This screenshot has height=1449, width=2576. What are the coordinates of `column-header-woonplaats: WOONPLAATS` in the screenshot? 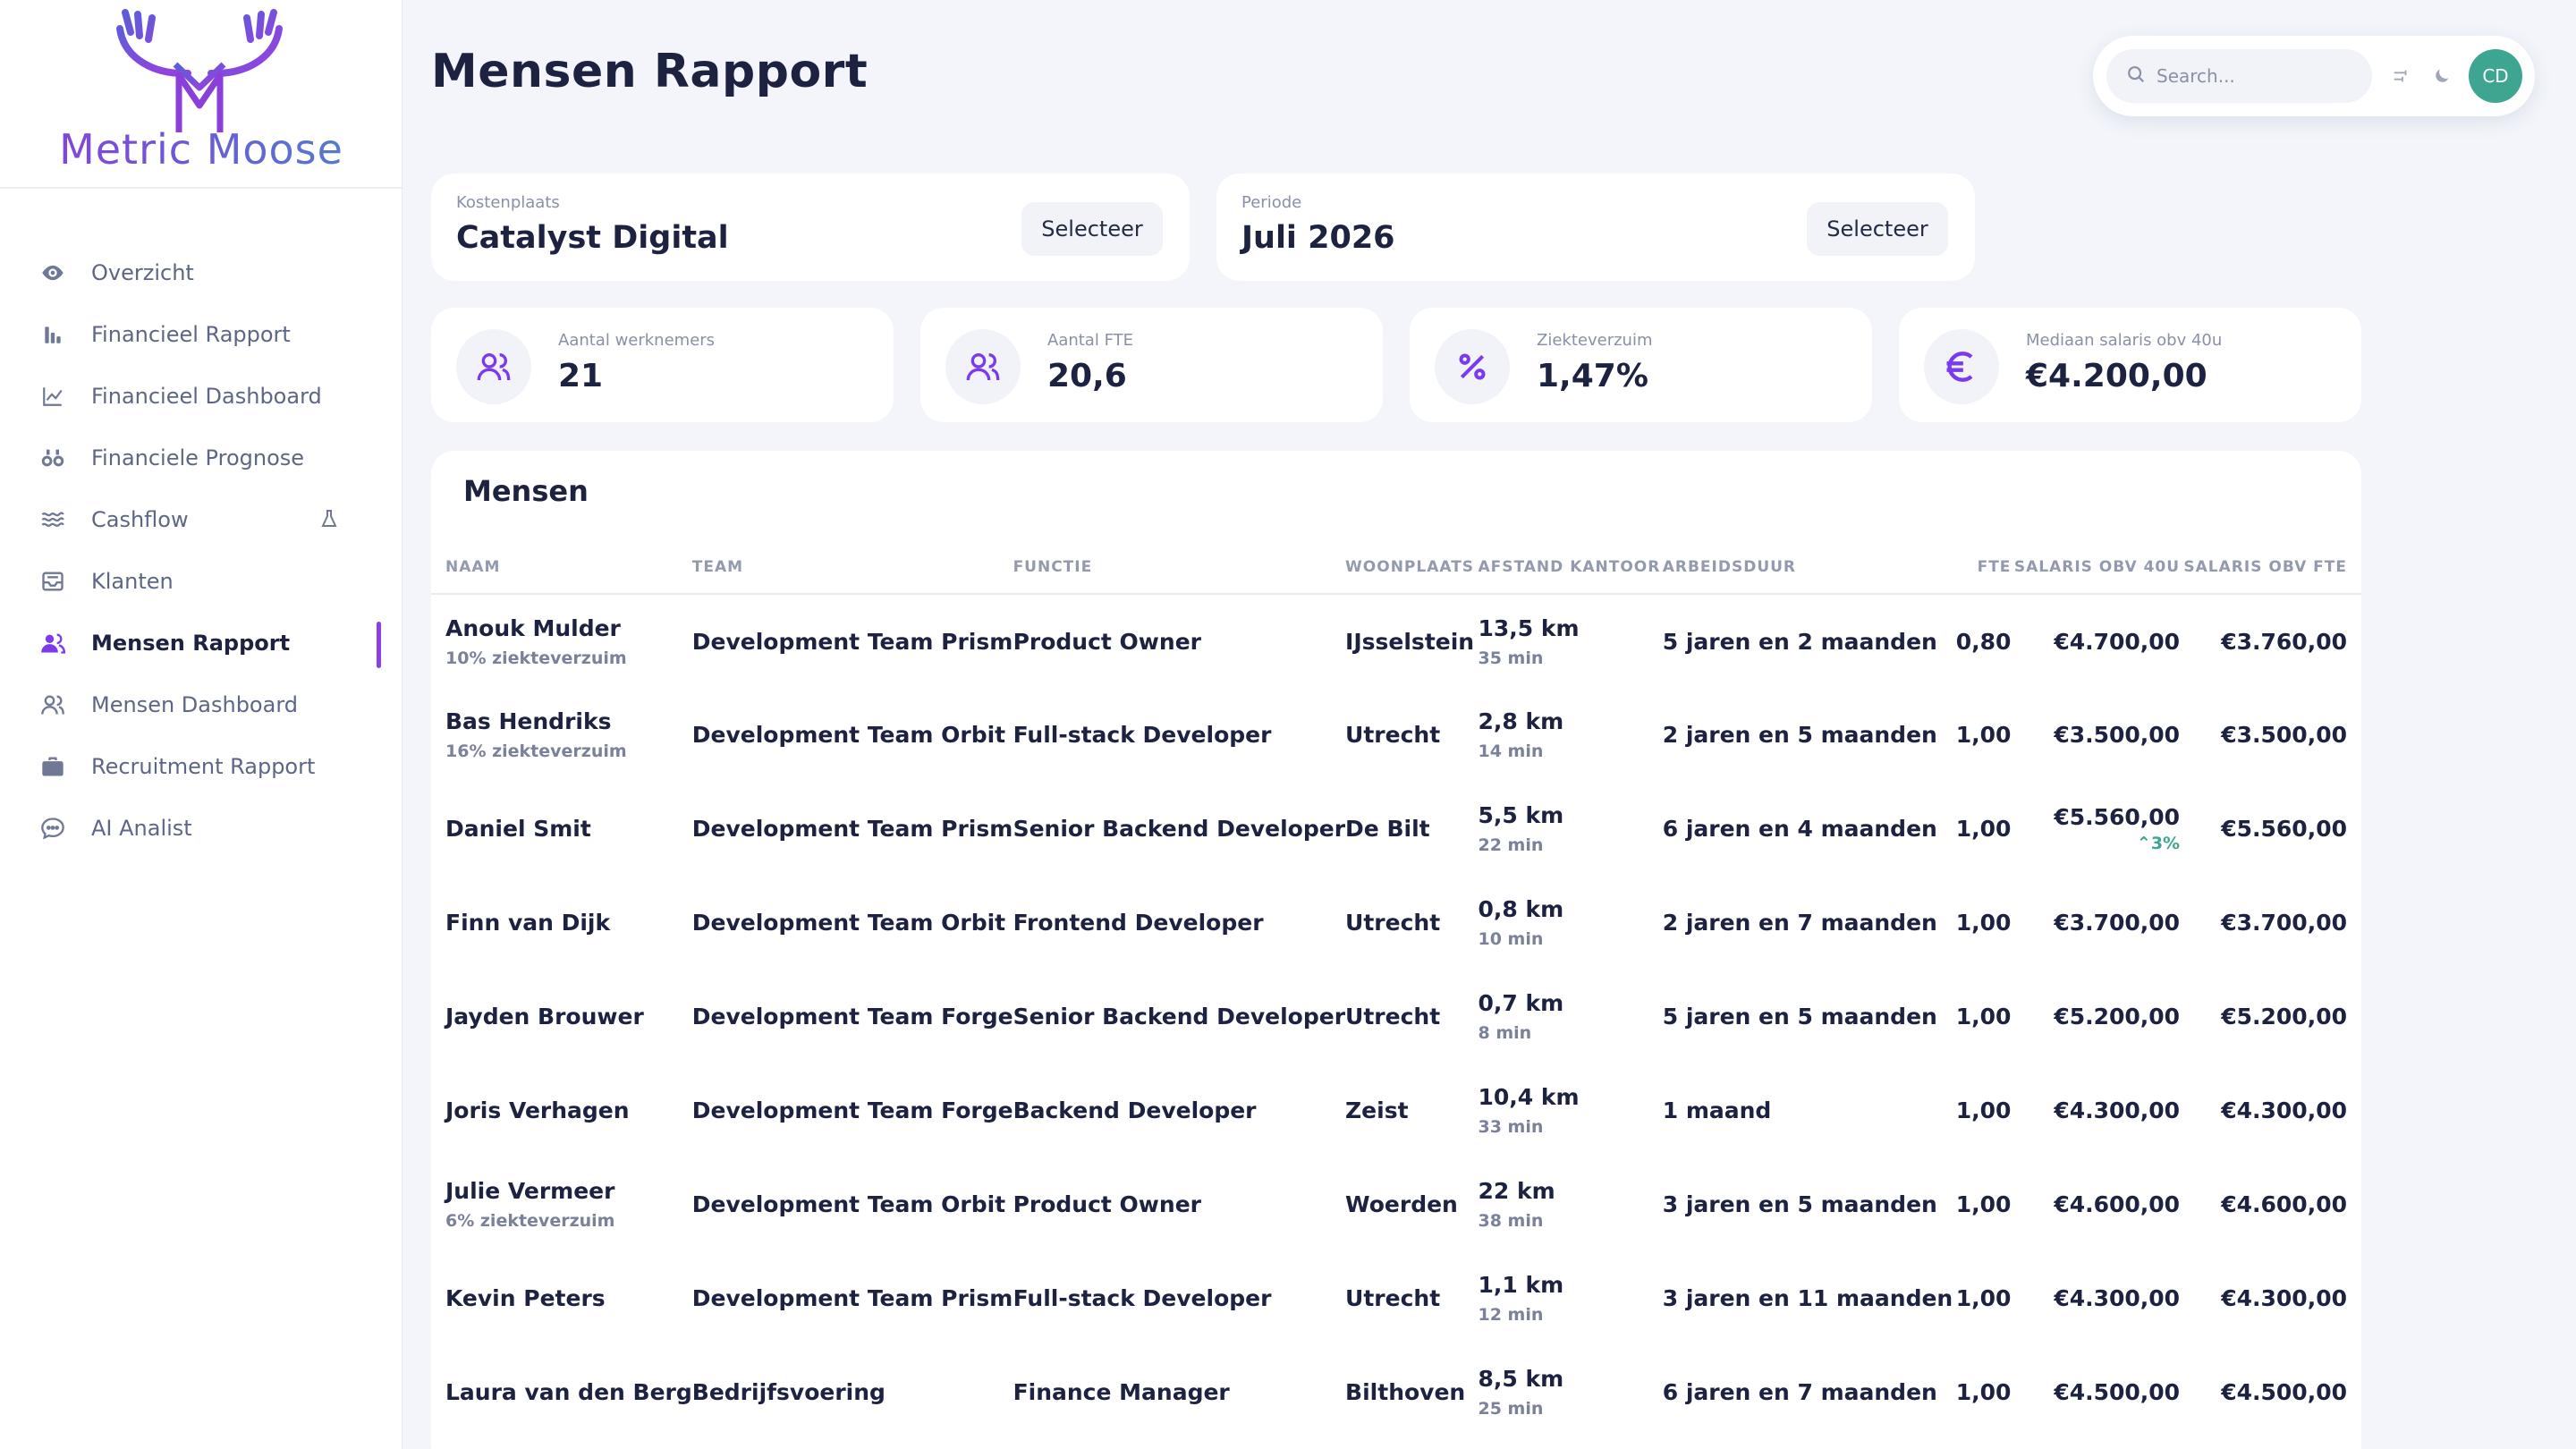 It's located at (1412, 567).